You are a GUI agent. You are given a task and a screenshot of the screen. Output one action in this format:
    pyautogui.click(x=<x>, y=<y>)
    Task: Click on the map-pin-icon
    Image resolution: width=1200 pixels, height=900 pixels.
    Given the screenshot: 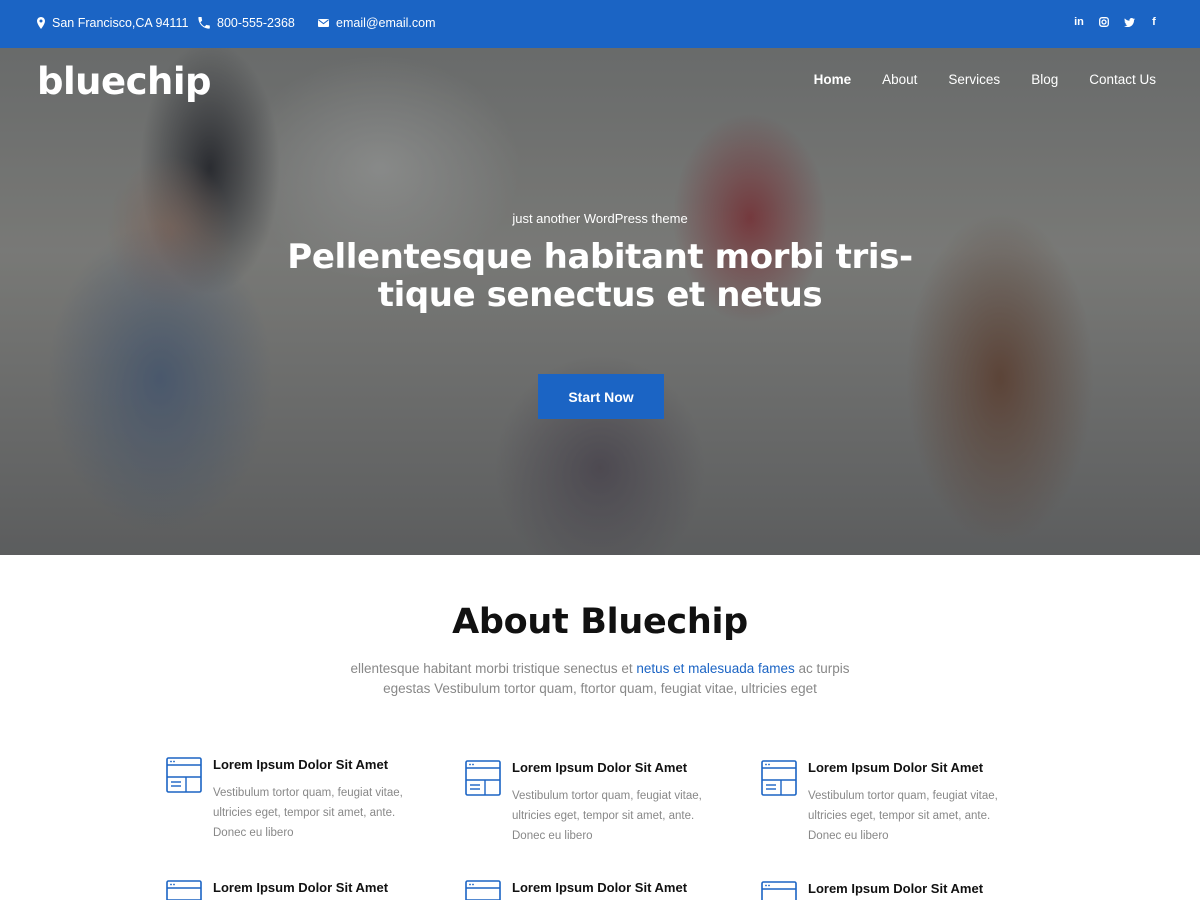 What is the action you would take?
    pyautogui.click(x=41, y=23)
    